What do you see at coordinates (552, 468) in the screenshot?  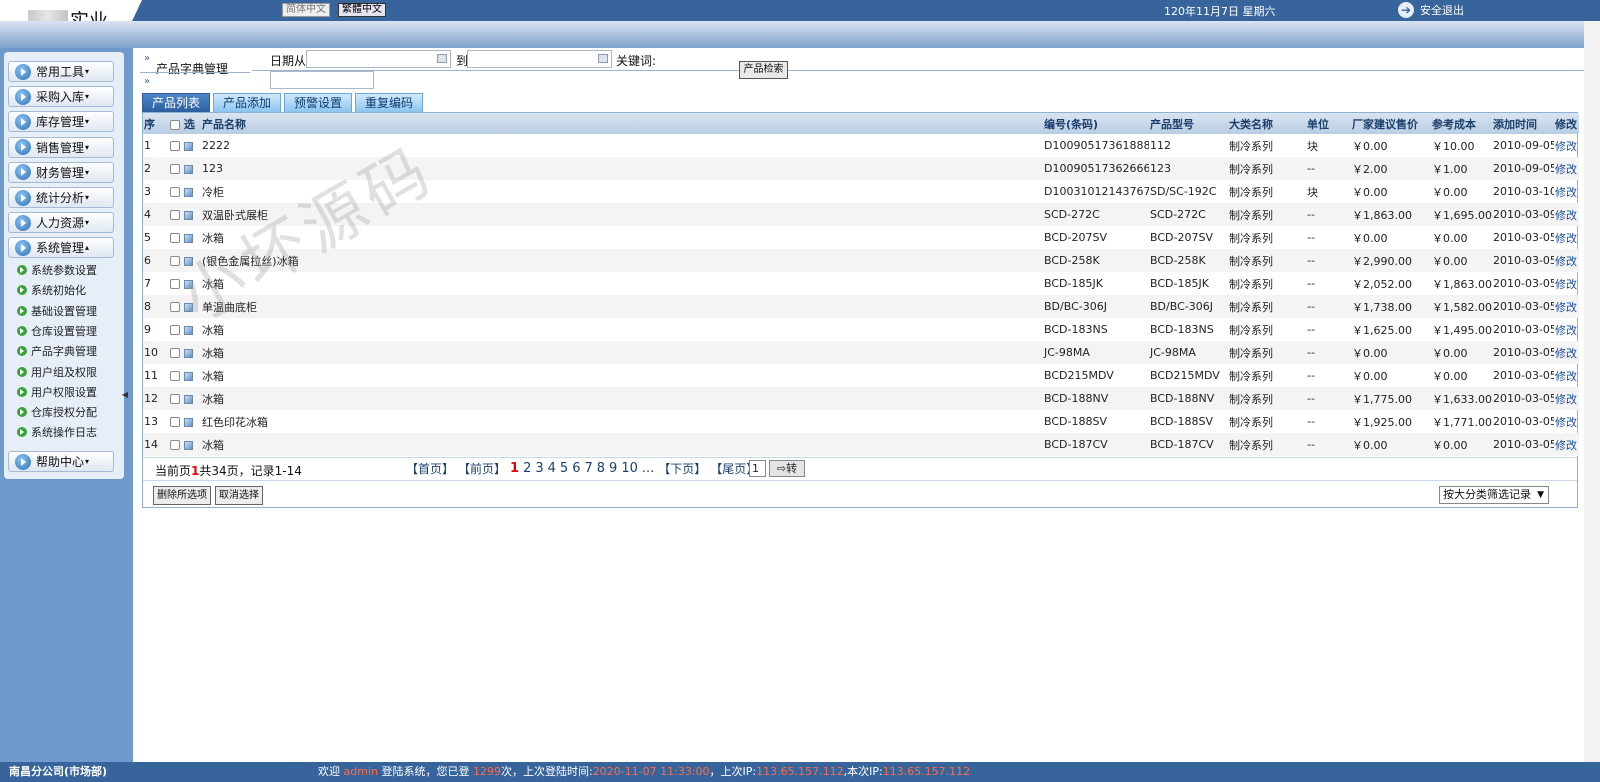 I see `page-link: 4` at bounding box center [552, 468].